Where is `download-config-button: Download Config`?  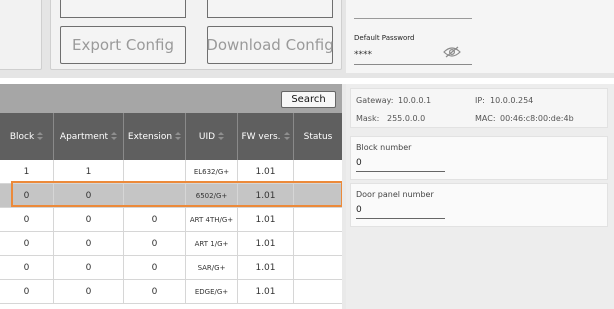
download-config-button: Download Config is located at coordinates (270, 45).